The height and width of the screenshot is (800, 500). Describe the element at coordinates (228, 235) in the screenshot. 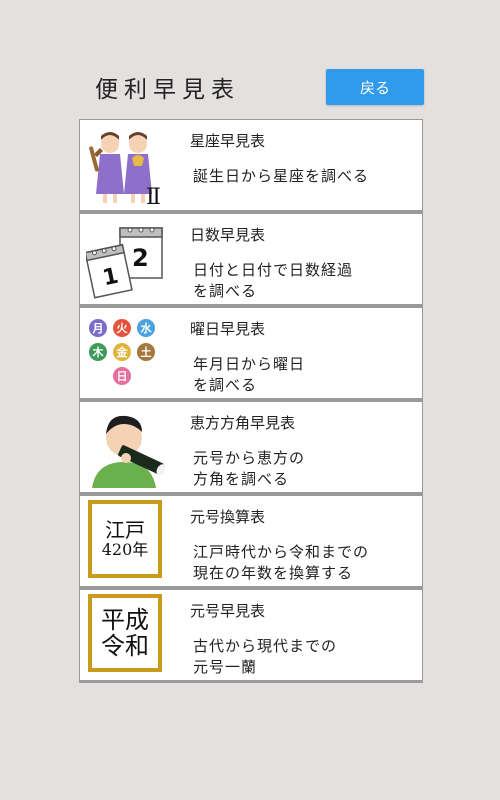

I see `item-title: 日数早見表` at that location.